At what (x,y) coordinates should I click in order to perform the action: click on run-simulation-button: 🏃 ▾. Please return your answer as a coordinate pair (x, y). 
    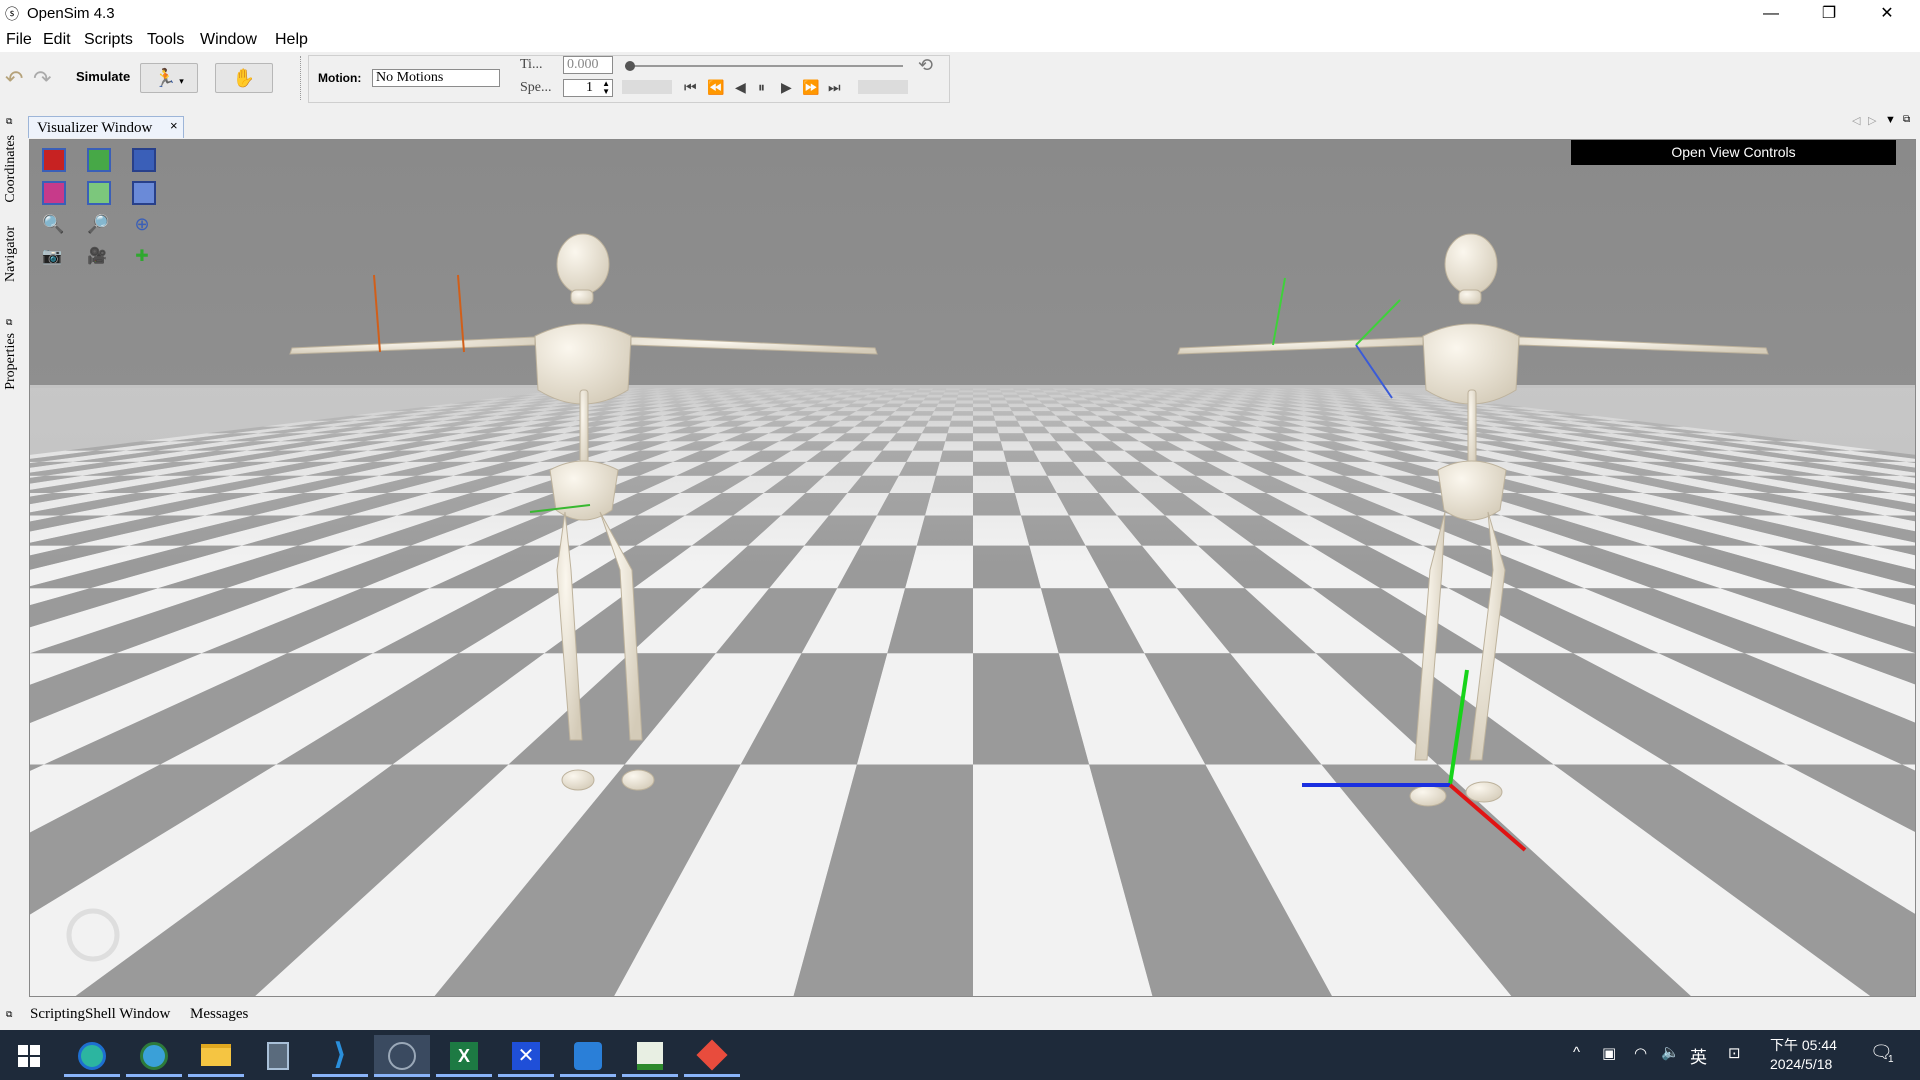
    Looking at the image, I should click on (169, 78).